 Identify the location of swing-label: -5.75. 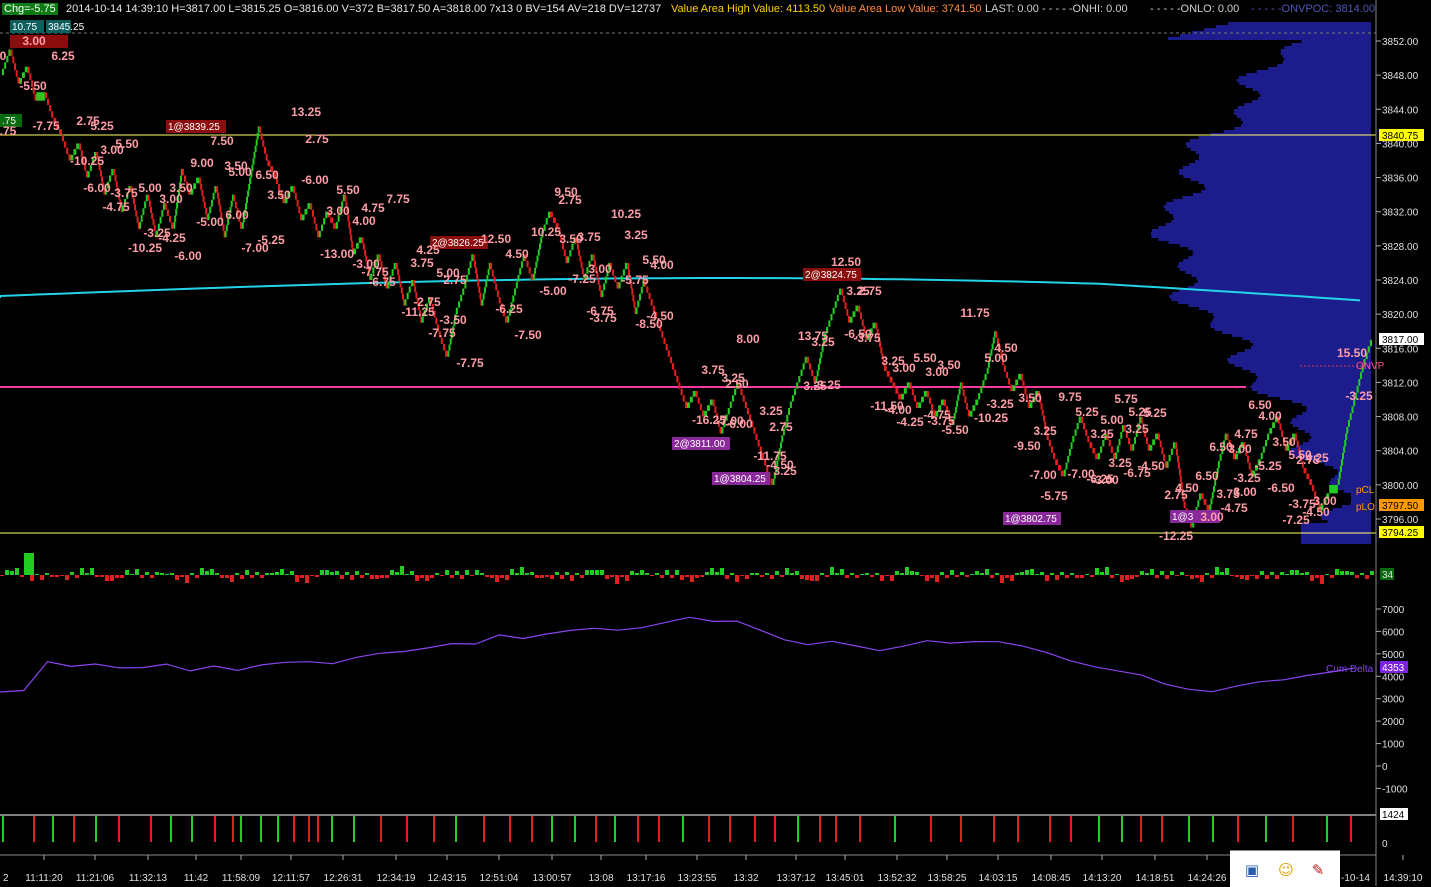
(635, 280).